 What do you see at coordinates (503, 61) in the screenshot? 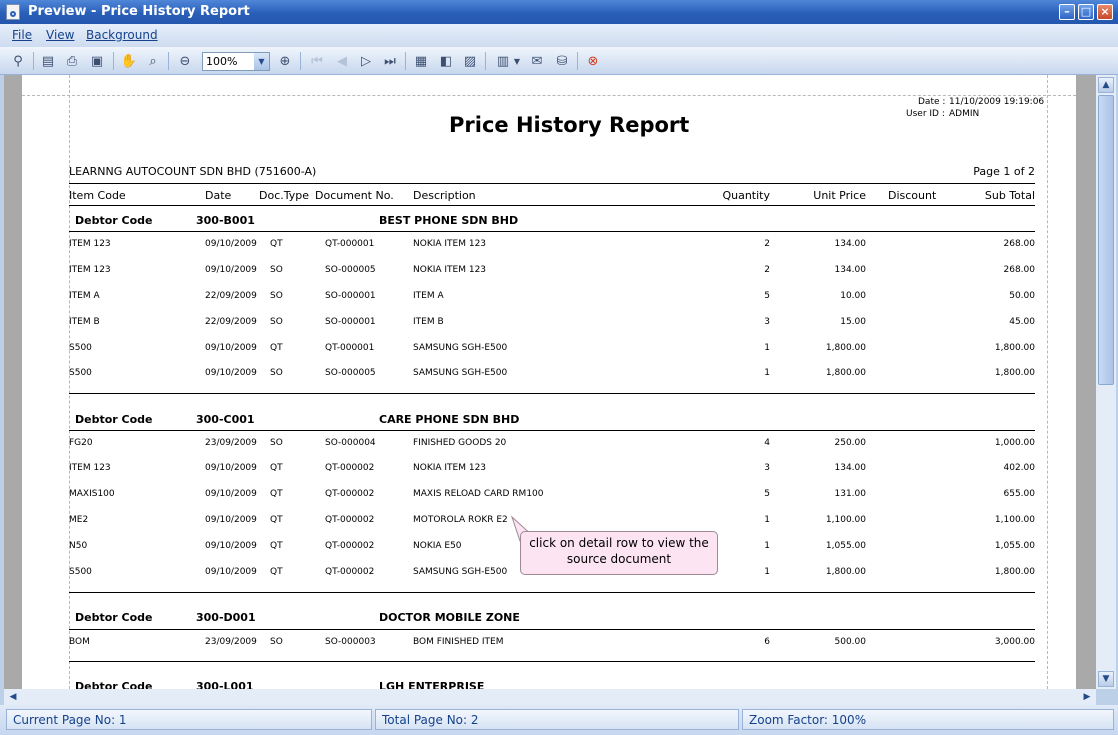
I see `export-icon: ▥` at bounding box center [503, 61].